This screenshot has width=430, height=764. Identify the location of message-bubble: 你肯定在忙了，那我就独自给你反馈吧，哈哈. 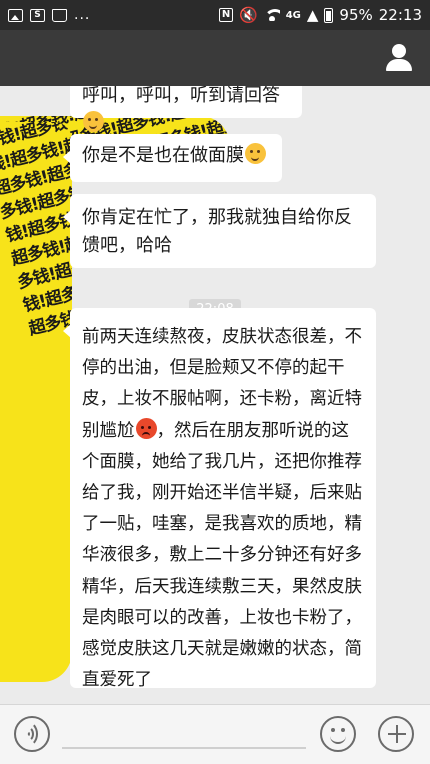
(219, 231).